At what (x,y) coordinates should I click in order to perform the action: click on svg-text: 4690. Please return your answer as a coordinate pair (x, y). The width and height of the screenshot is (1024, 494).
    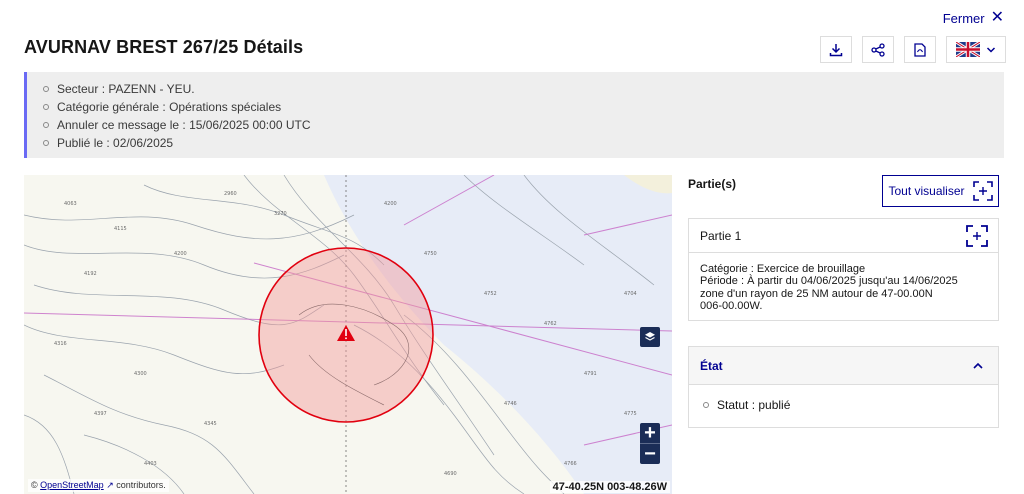
    Looking at the image, I should click on (450, 474).